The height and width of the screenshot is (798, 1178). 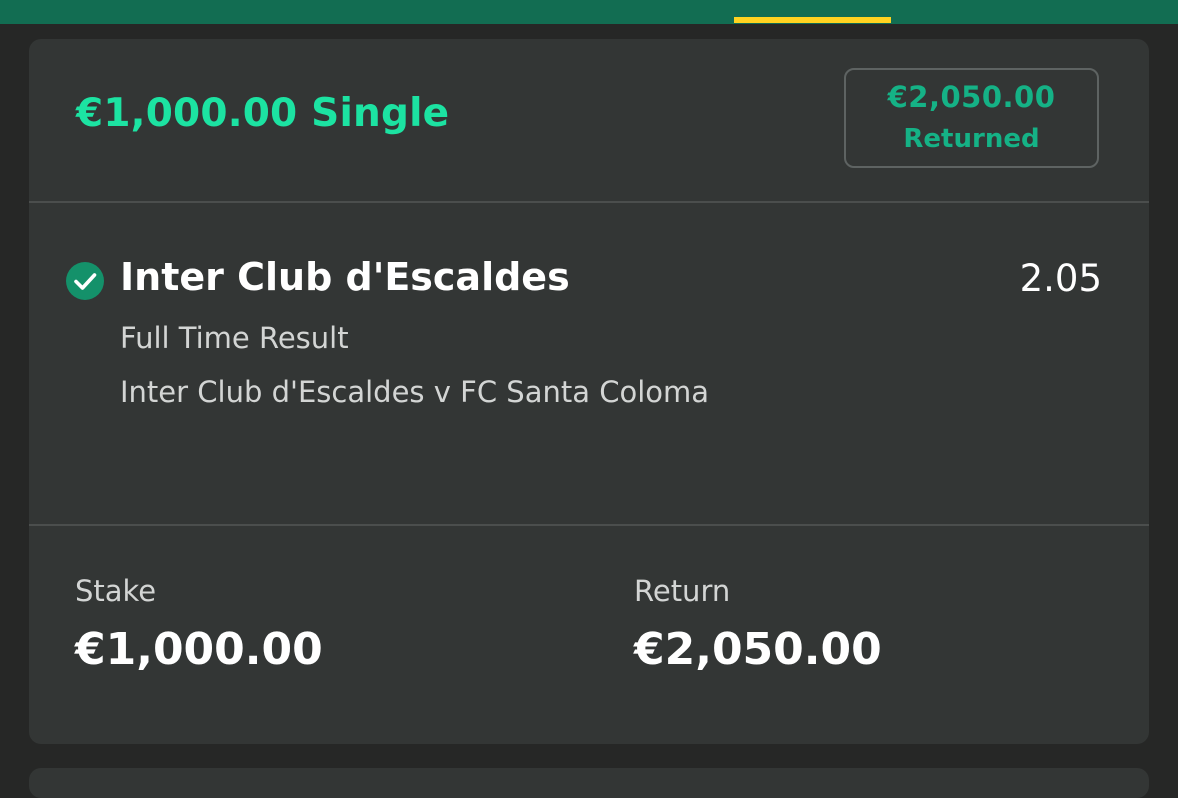 I want to click on returned-label: Returned, so click(x=971, y=139).